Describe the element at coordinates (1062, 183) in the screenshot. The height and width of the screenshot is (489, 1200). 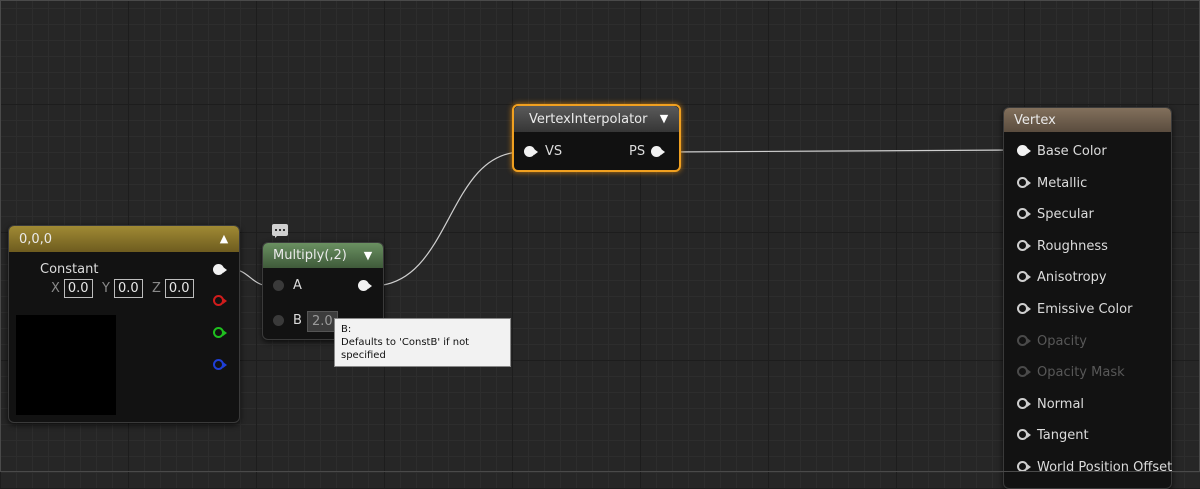
I see `metallic-label: Metallic` at that location.